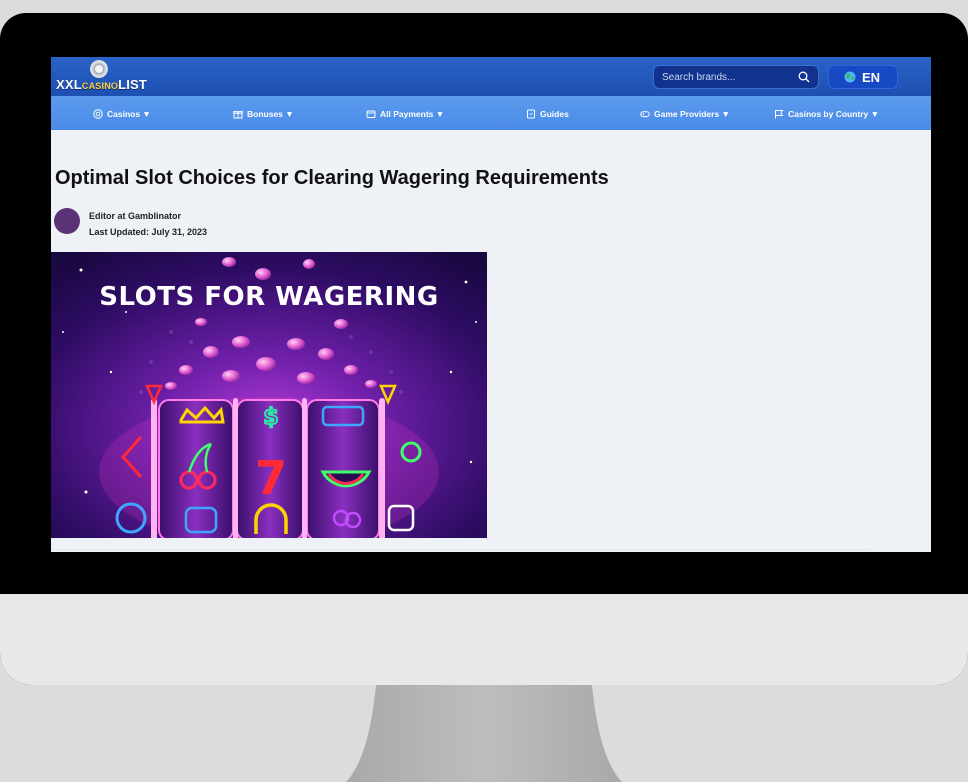 The height and width of the screenshot is (782, 968). I want to click on search-icon, so click(804, 77).